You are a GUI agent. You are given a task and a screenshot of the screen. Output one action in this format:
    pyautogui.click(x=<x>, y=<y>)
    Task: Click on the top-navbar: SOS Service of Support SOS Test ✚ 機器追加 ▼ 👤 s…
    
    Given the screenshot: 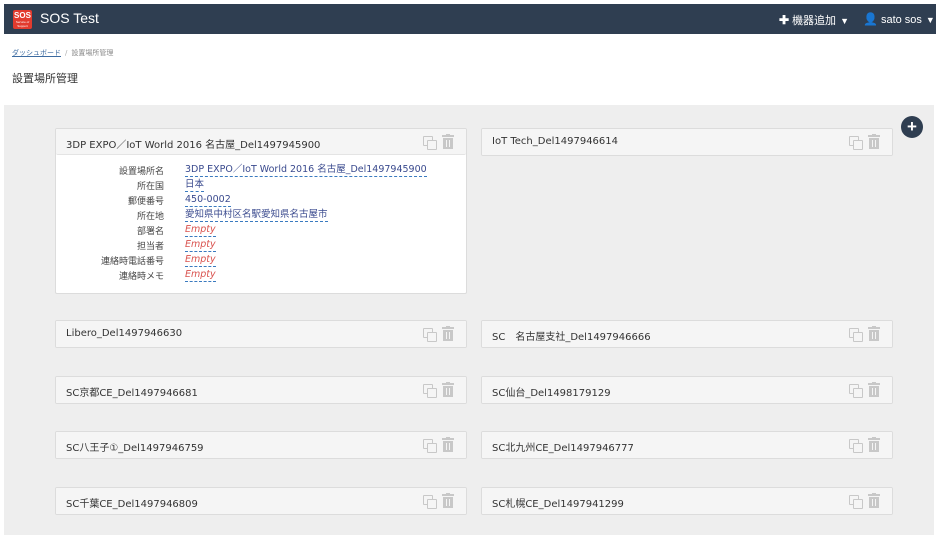 What is the action you would take?
    pyautogui.click(x=470, y=19)
    